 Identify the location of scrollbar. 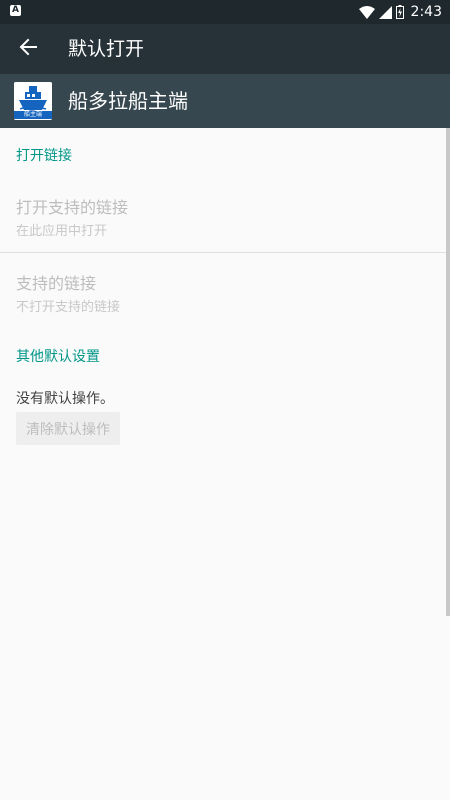
(448, 372).